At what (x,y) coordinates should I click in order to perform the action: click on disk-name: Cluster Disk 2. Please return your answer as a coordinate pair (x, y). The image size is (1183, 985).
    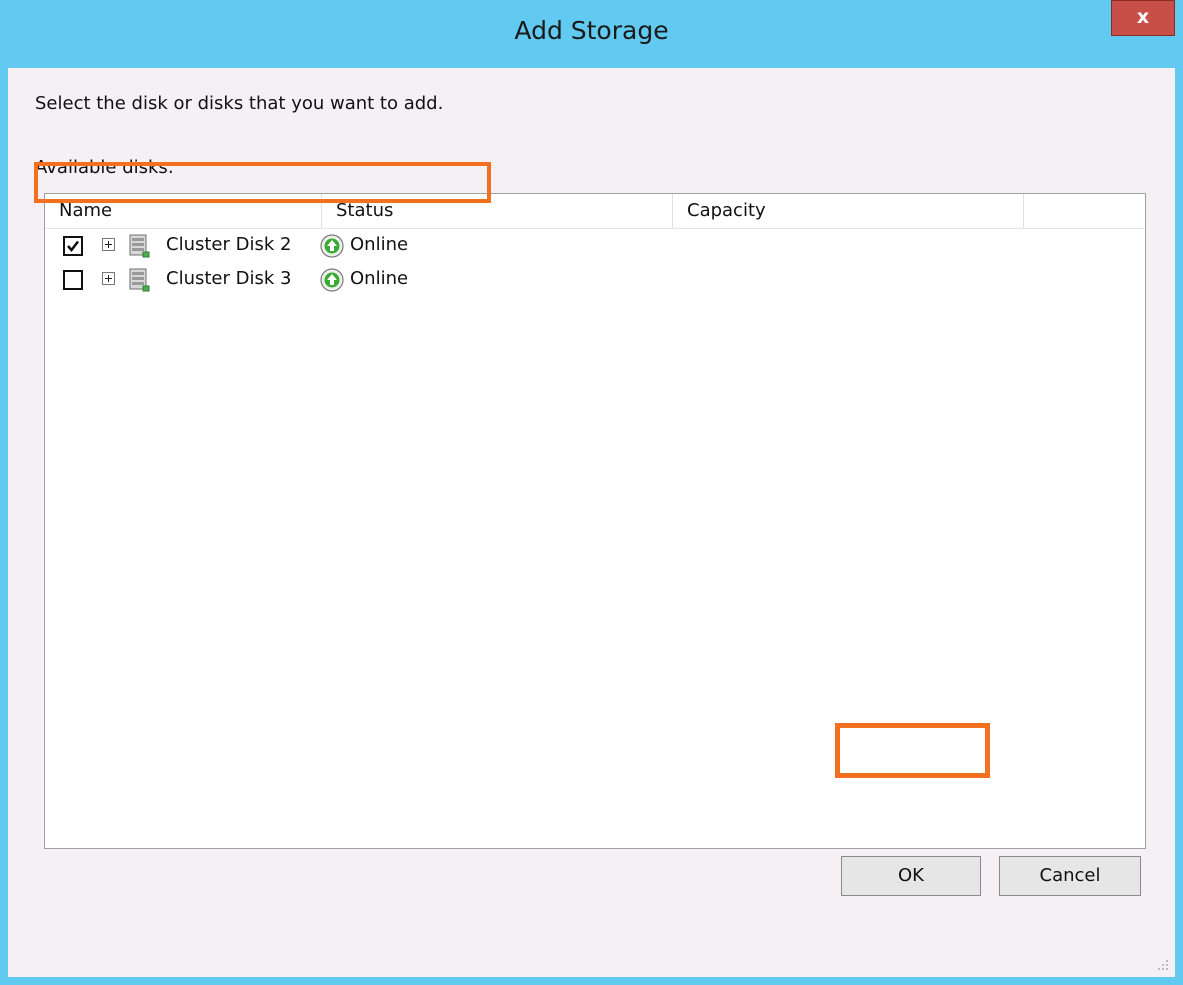
    Looking at the image, I should click on (229, 244).